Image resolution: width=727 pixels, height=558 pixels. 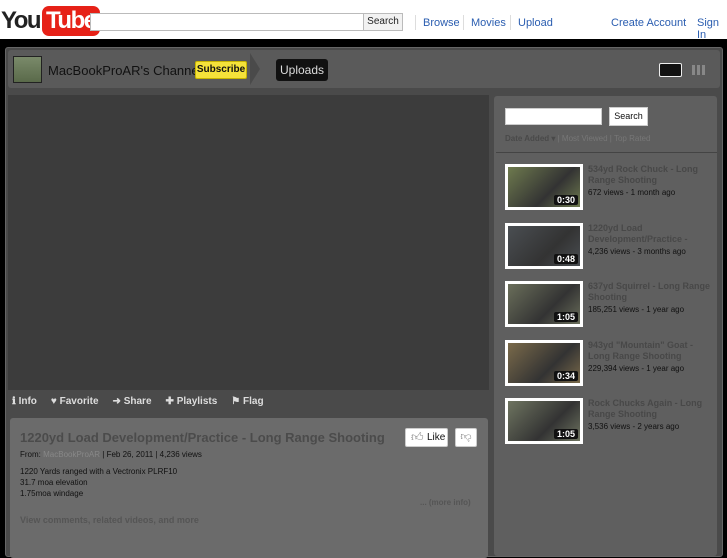 I want to click on video-item-meta: 185,251 views - 1 year ago, so click(x=636, y=309).